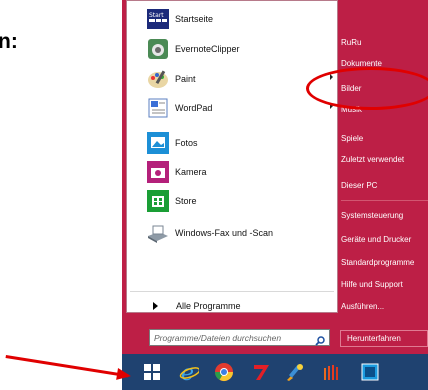  I want to click on highlight-circle, so click(367, 88).